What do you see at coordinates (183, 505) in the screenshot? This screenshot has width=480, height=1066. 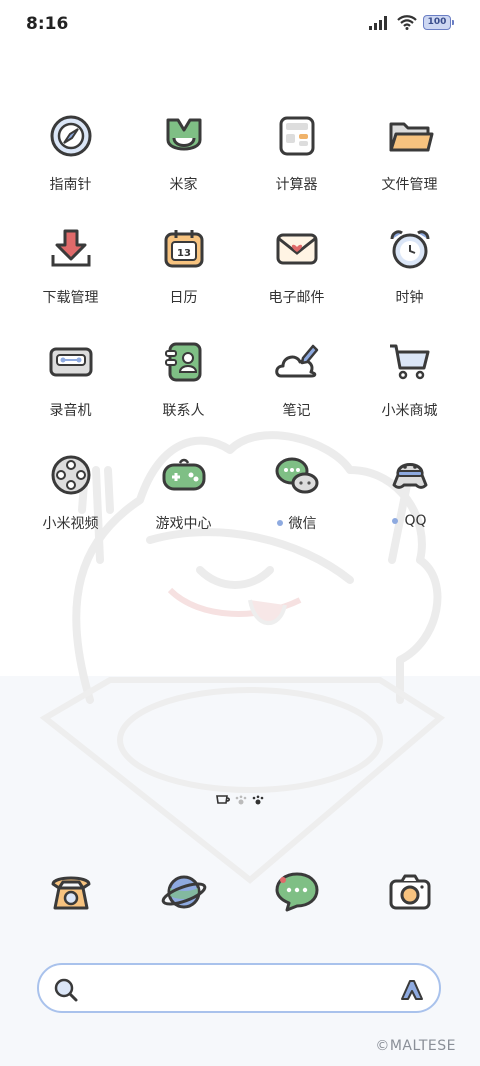 I see `app-game-center: 游戏中心` at bounding box center [183, 505].